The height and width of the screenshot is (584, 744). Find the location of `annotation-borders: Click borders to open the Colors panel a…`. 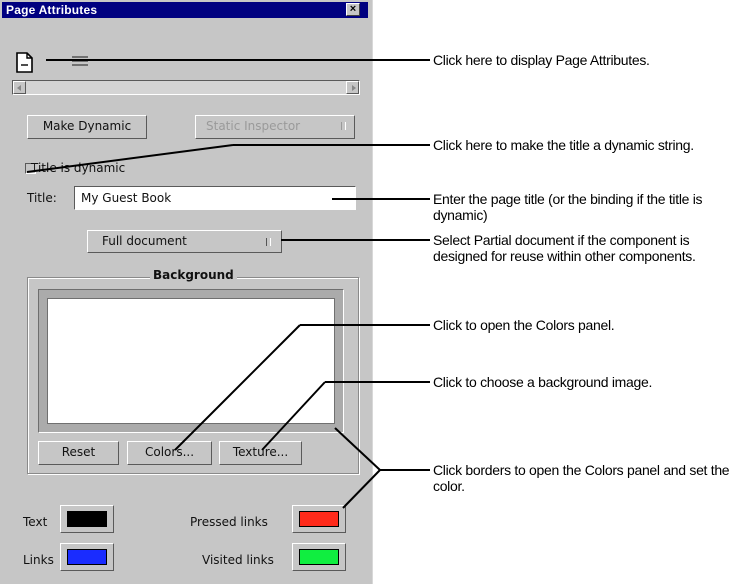

annotation-borders: Click borders to open the Colors panel a… is located at coordinates (581, 478).